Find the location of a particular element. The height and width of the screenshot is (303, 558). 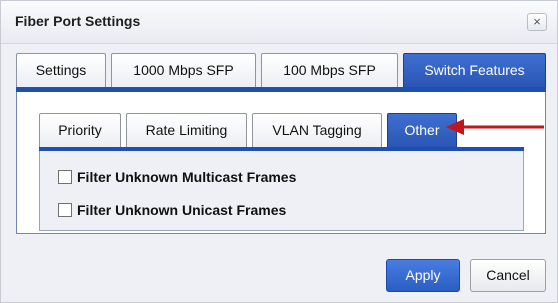

filter-unicast-option: Filter Unknown Unicast Frames is located at coordinates (172, 210).